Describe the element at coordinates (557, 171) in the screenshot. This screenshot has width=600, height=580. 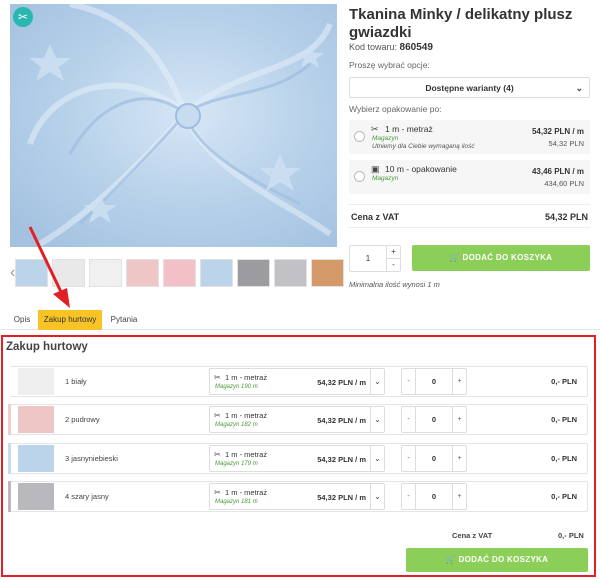
I see `package-price: 43,46 PLN / m` at that location.